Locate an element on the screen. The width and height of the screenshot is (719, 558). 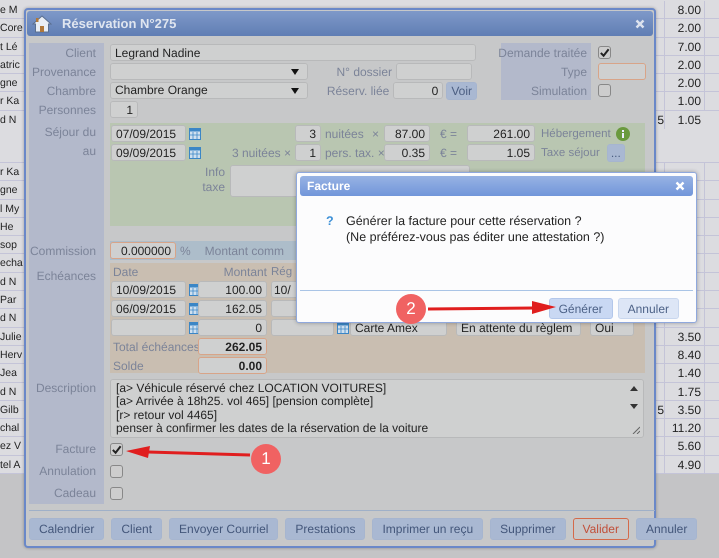
balance-field: 0.00 is located at coordinates (232, 365).